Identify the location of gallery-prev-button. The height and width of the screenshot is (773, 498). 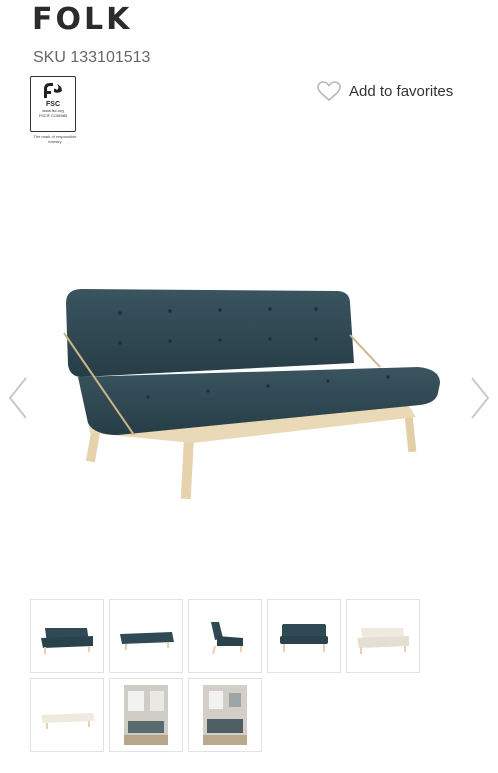
(18, 400).